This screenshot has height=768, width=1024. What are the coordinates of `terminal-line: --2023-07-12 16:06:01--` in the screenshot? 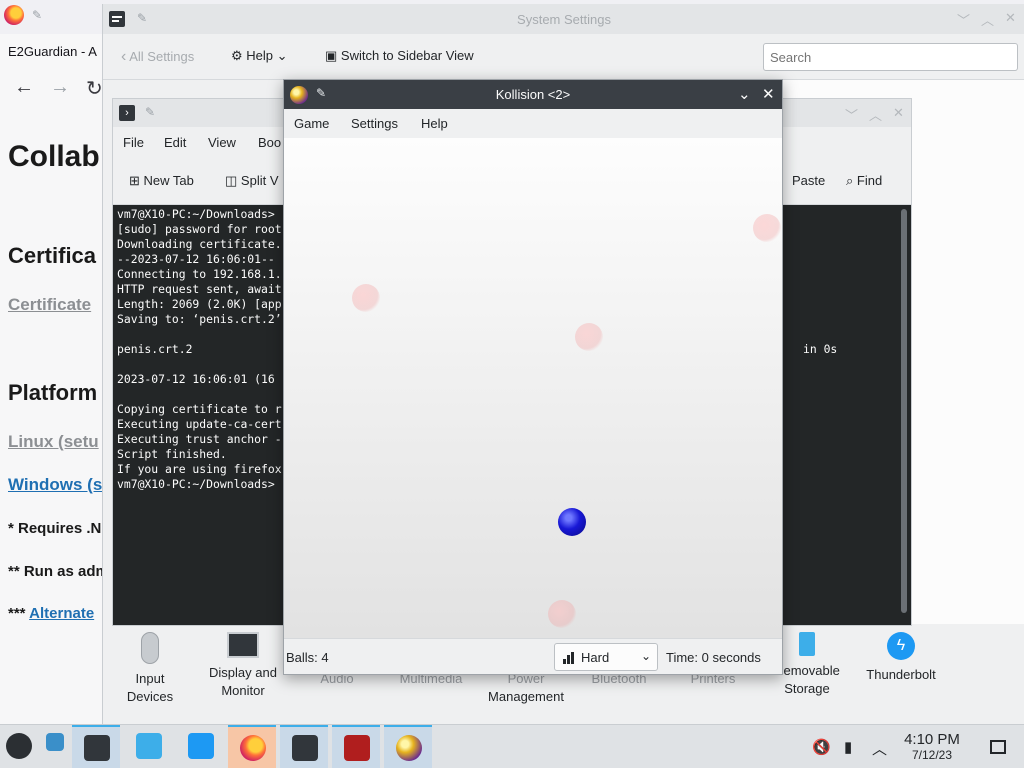 It's located at (196, 259).